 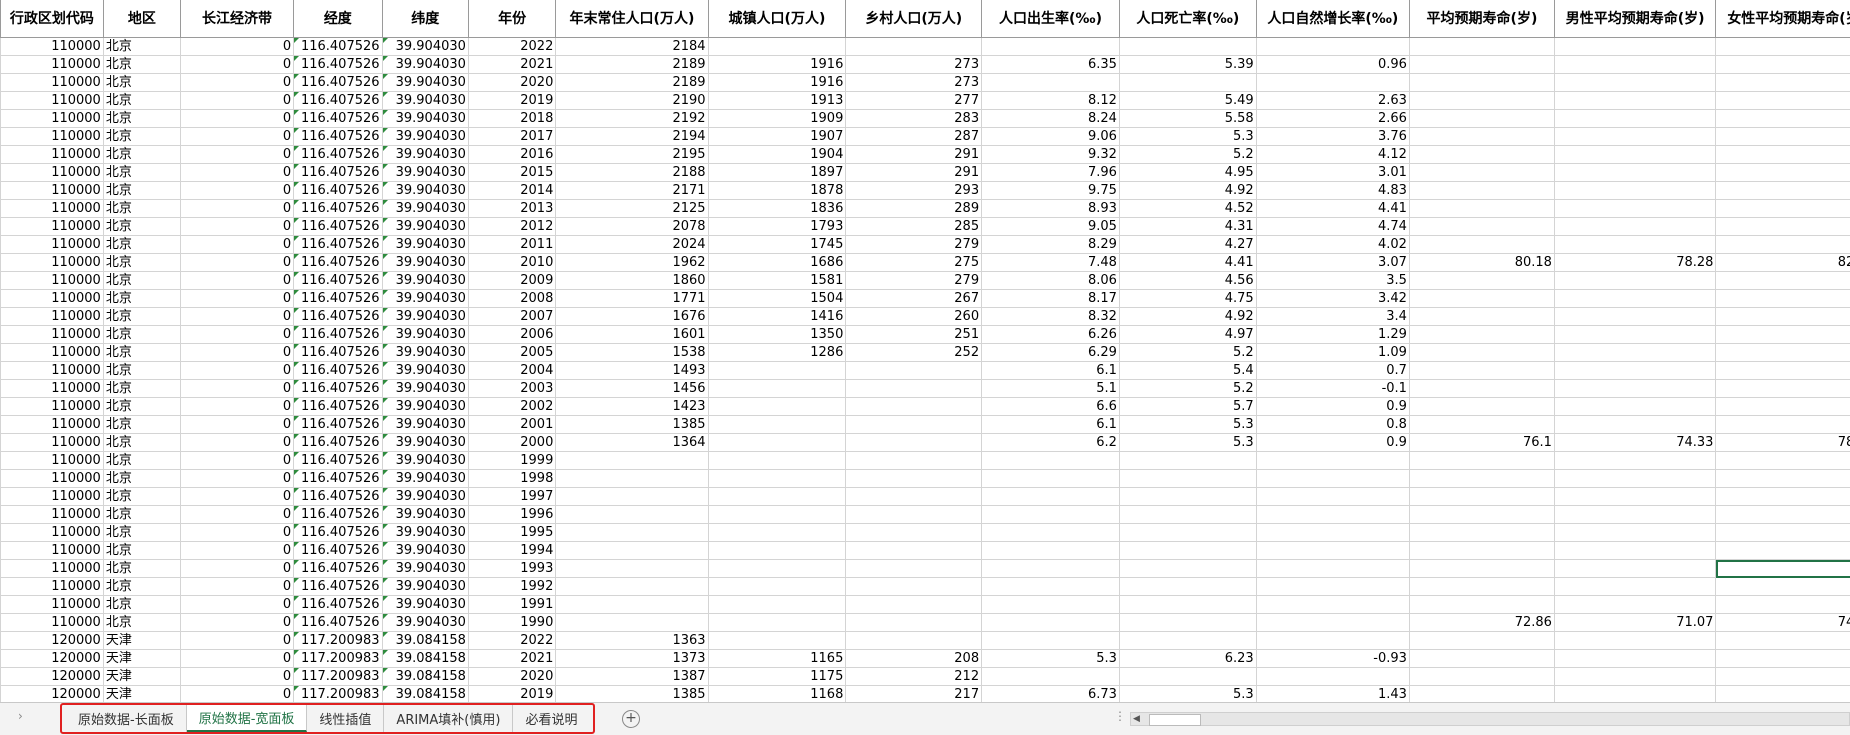 I want to click on table-cell: 1286, so click(x=777, y=352).